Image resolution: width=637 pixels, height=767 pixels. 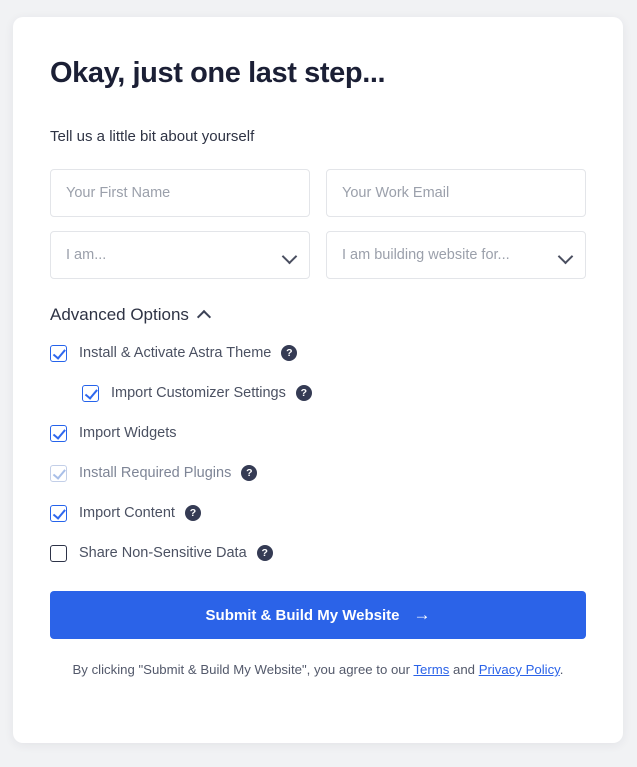 I want to click on submit-button: Submit & Build My Website →, so click(x=318, y=615).